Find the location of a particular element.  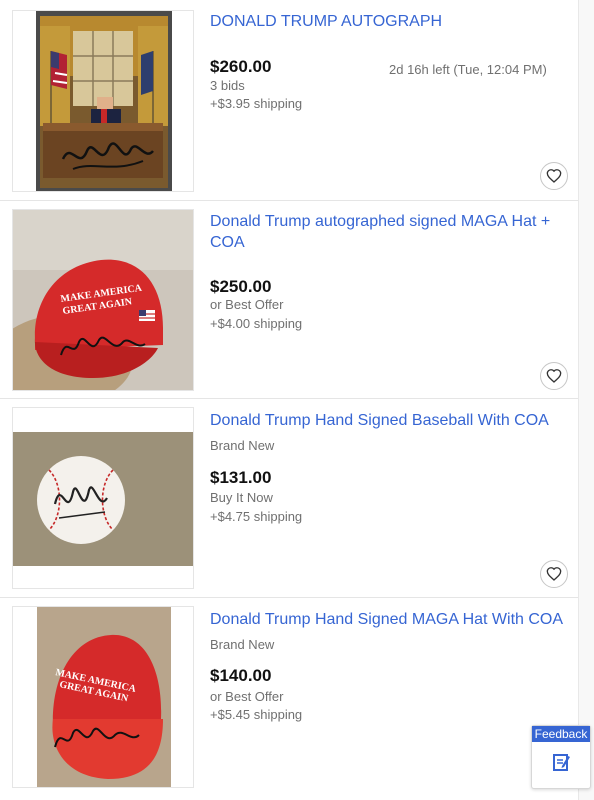

shipping-cost: +$5.45 shipping is located at coordinates (256, 714).